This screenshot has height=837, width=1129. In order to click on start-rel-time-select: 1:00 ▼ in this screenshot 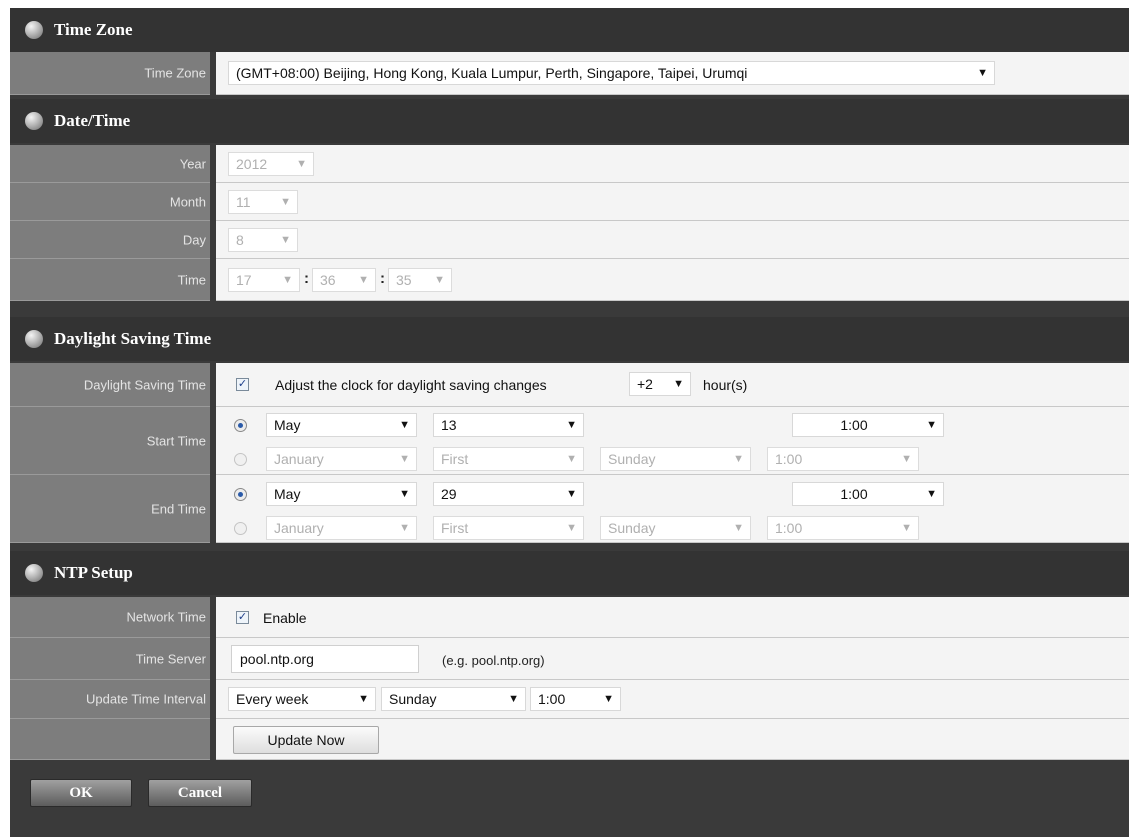, I will do `click(843, 459)`.